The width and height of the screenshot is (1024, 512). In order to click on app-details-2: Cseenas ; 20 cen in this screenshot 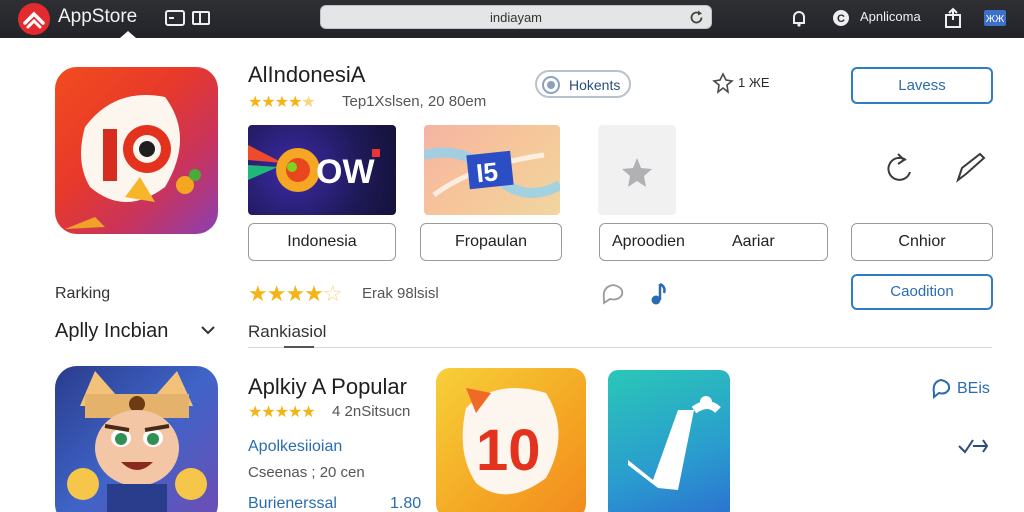, I will do `click(306, 472)`.